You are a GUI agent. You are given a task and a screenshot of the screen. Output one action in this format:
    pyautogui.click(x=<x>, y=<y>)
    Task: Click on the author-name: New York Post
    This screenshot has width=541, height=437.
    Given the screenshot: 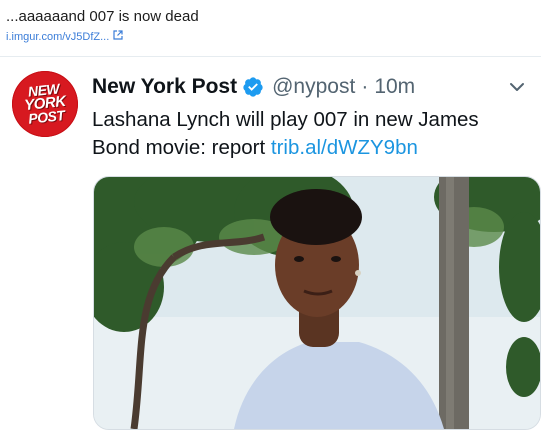 What is the action you would take?
    pyautogui.click(x=164, y=87)
    